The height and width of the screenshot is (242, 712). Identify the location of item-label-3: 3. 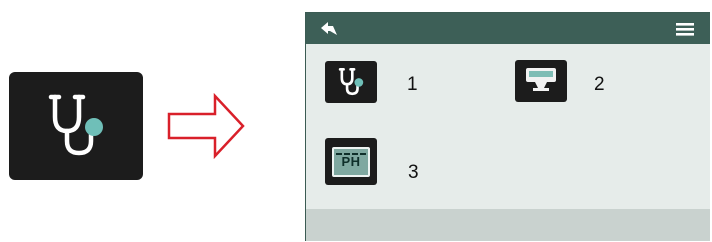
(413, 172).